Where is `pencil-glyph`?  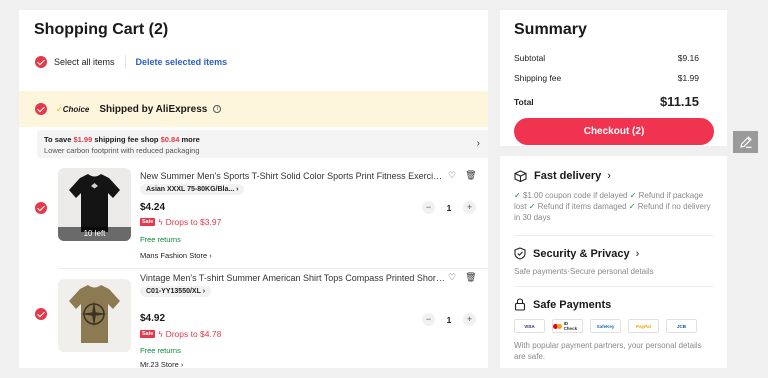 pencil-glyph is located at coordinates (745, 142).